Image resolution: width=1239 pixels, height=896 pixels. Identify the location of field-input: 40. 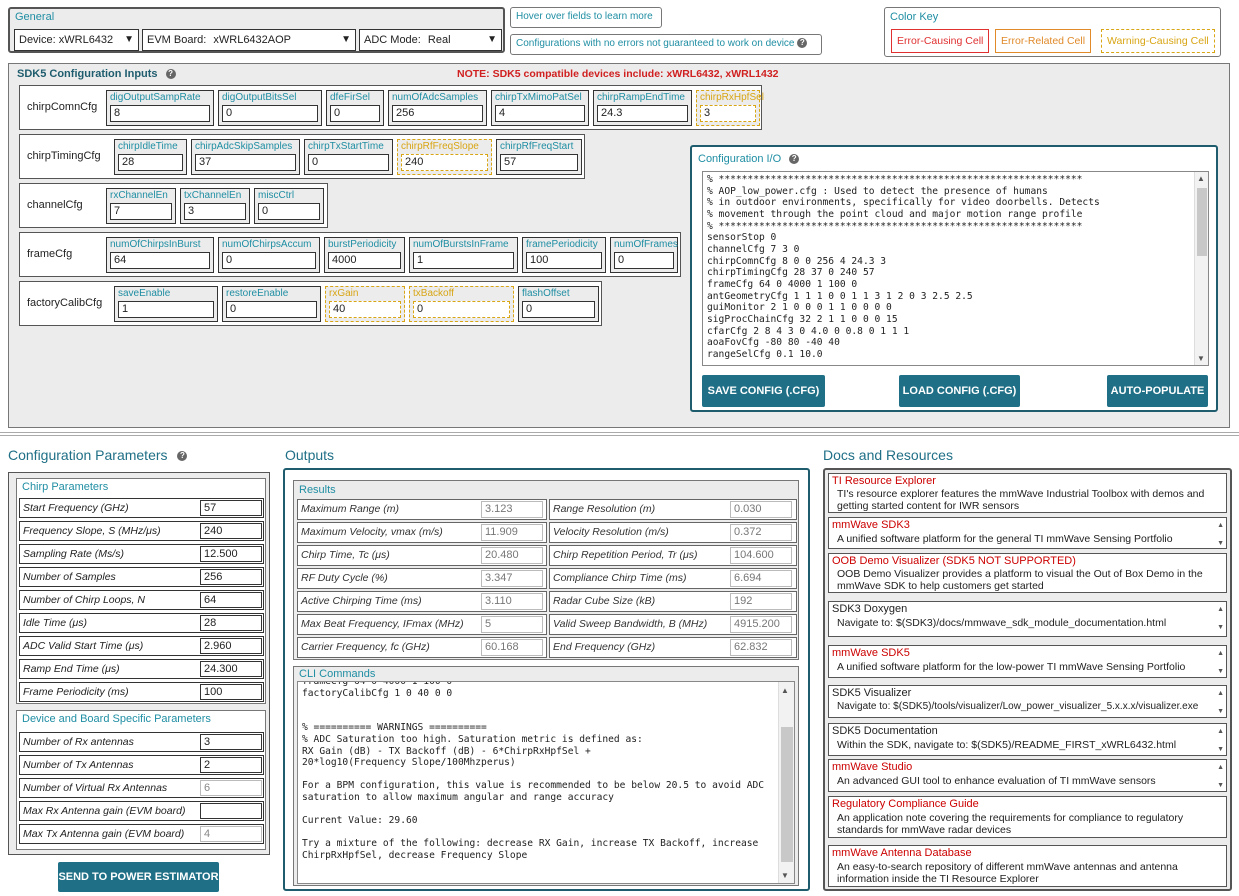
(365, 309).